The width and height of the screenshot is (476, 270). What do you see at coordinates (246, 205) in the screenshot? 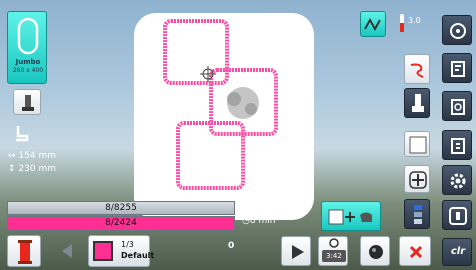
I see `clock-icon: ◷` at bounding box center [246, 205].